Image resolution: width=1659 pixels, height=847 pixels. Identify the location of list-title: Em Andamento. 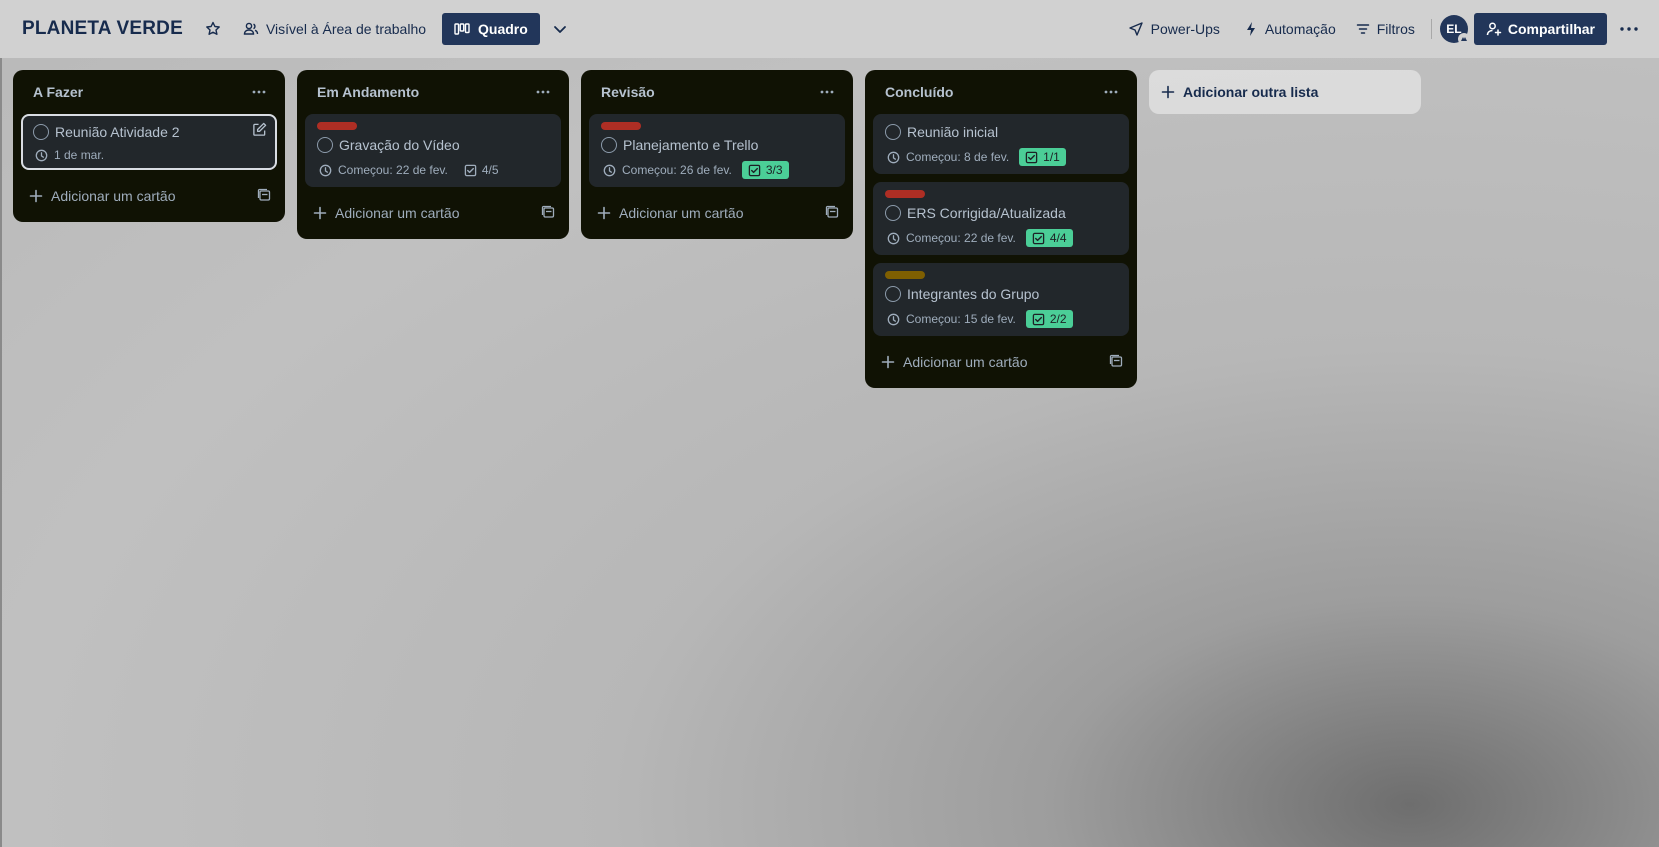
(368, 92).